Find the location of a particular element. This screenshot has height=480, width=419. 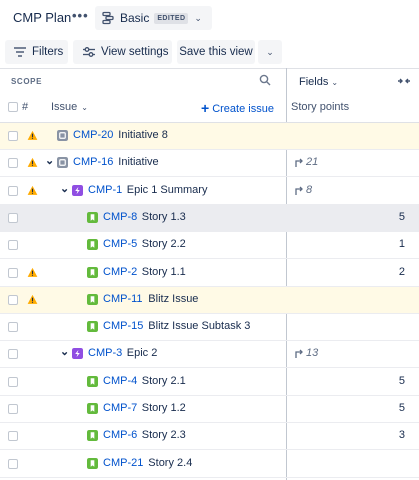

issue-key-link: CMP-2 is located at coordinates (120, 272).